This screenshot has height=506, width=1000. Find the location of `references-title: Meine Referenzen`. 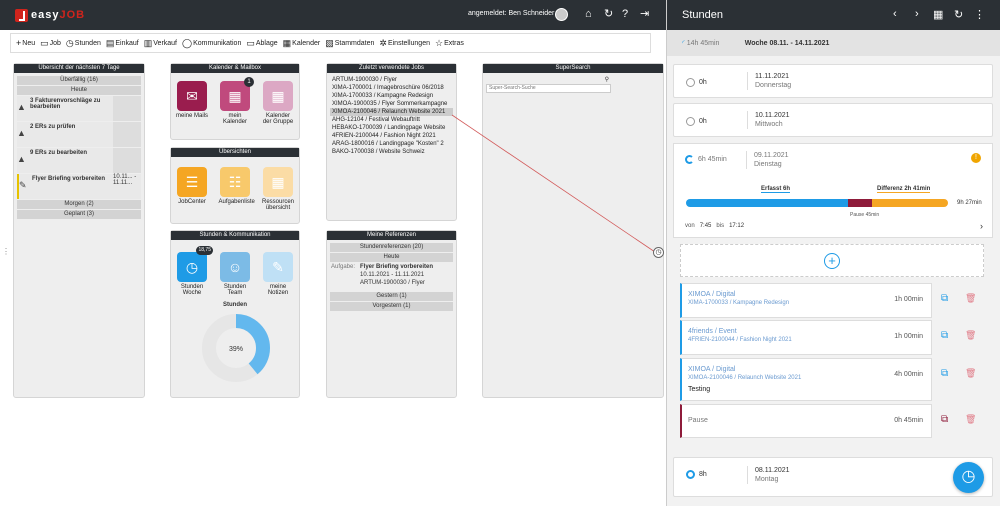

references-title: Meine Referenzen is located at coordinates (391, 235).